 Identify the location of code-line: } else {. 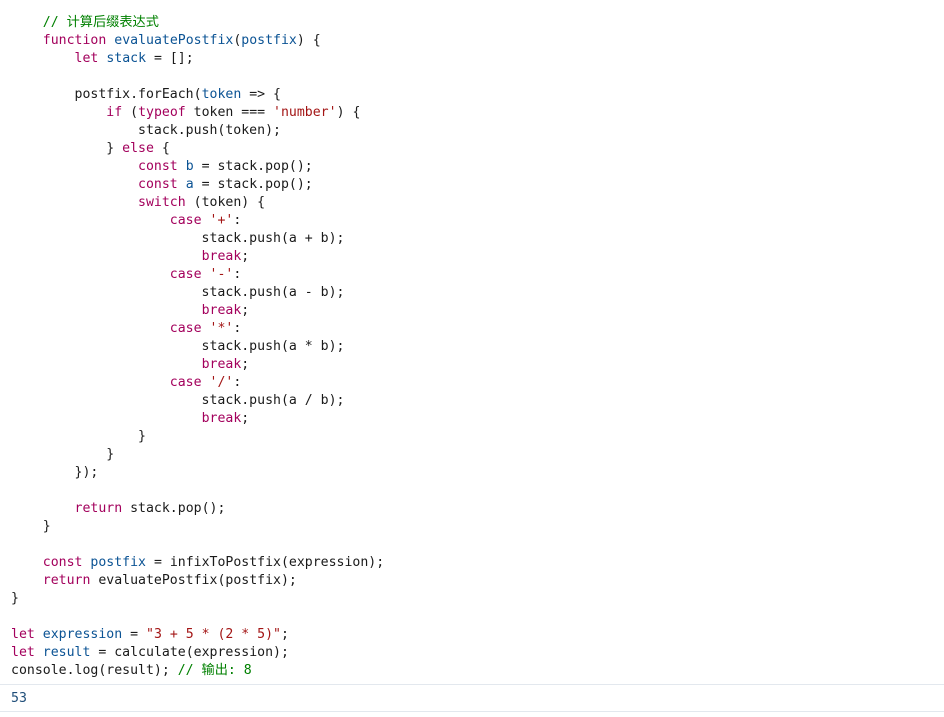
(197, 149).